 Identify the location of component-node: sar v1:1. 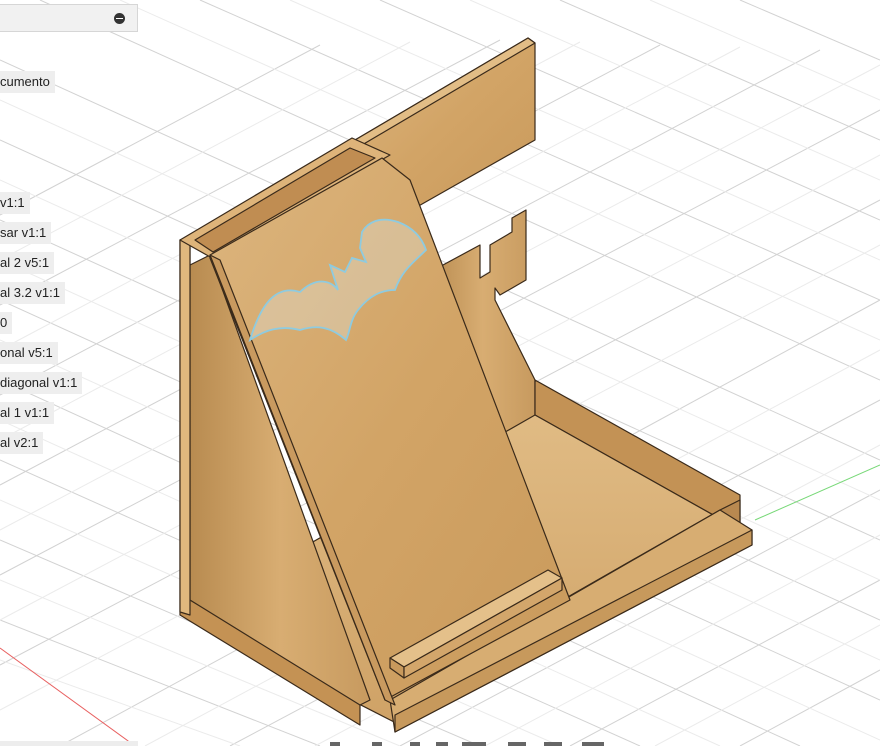
(26, 233).